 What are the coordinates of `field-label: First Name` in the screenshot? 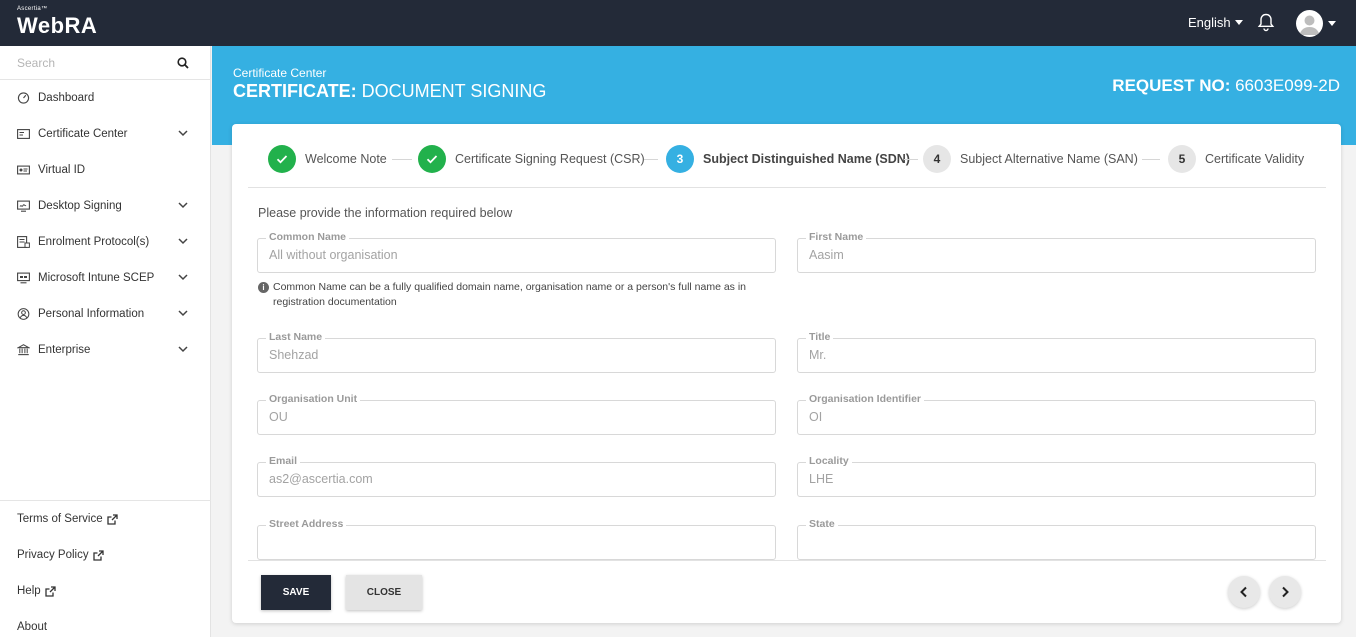 It's located at (836, 237).